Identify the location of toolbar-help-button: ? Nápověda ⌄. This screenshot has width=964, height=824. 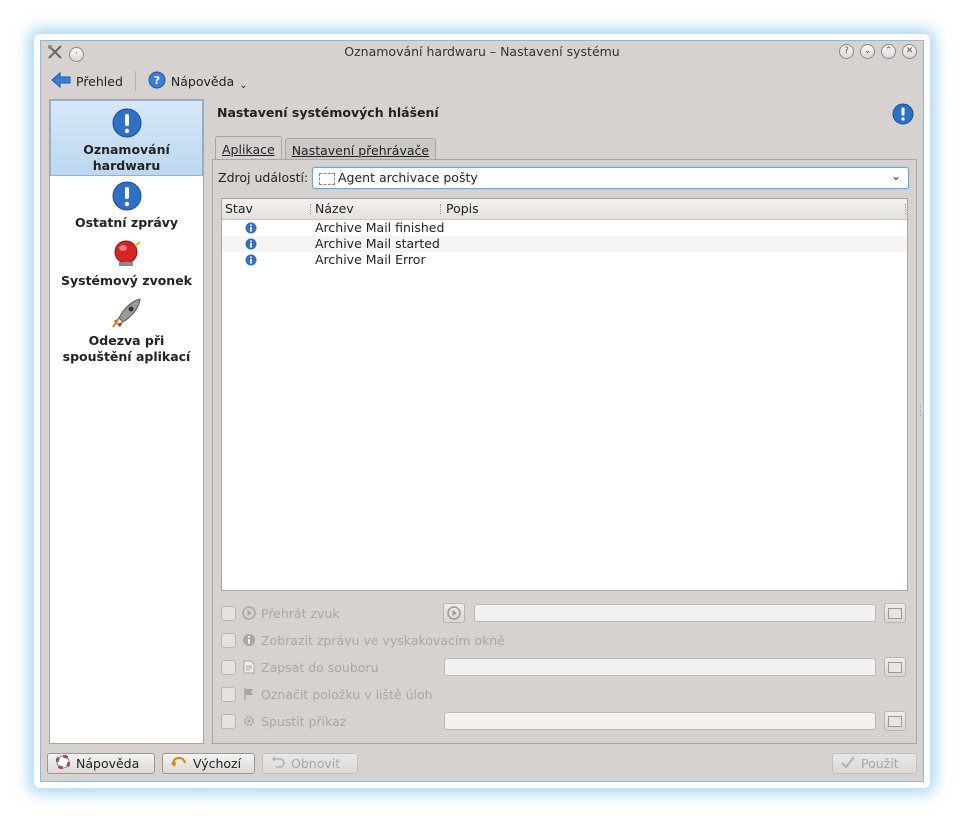
(198, 81).